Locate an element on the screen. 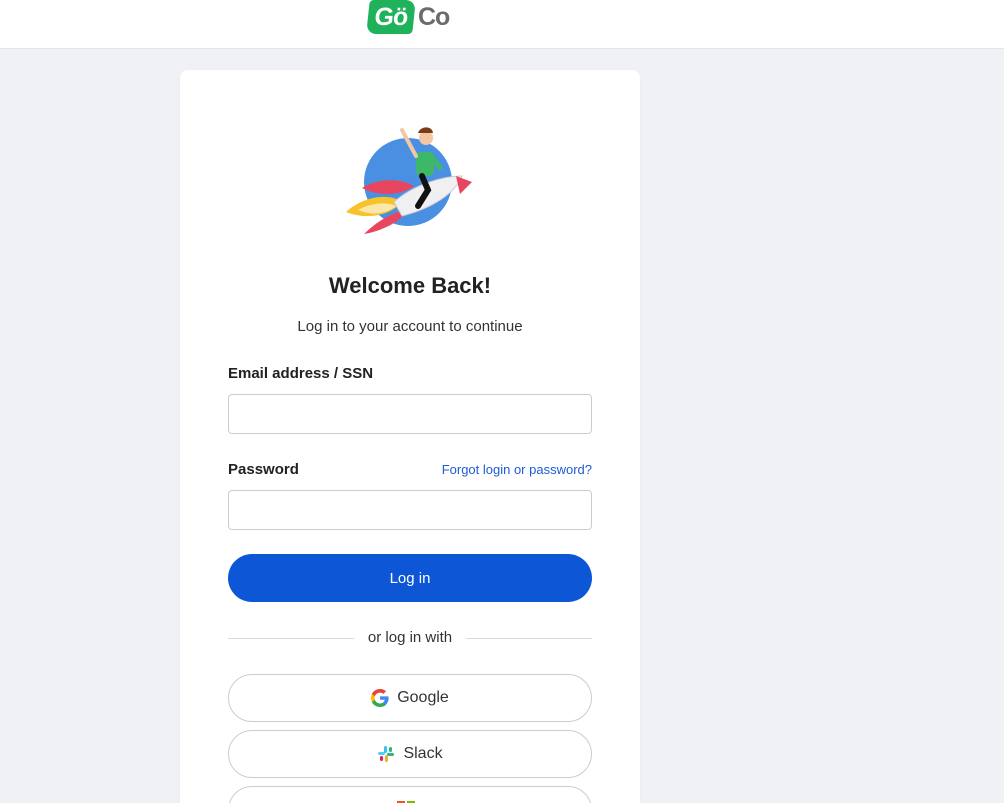  logo-co-text: Co is located at coordinates (434, 17).